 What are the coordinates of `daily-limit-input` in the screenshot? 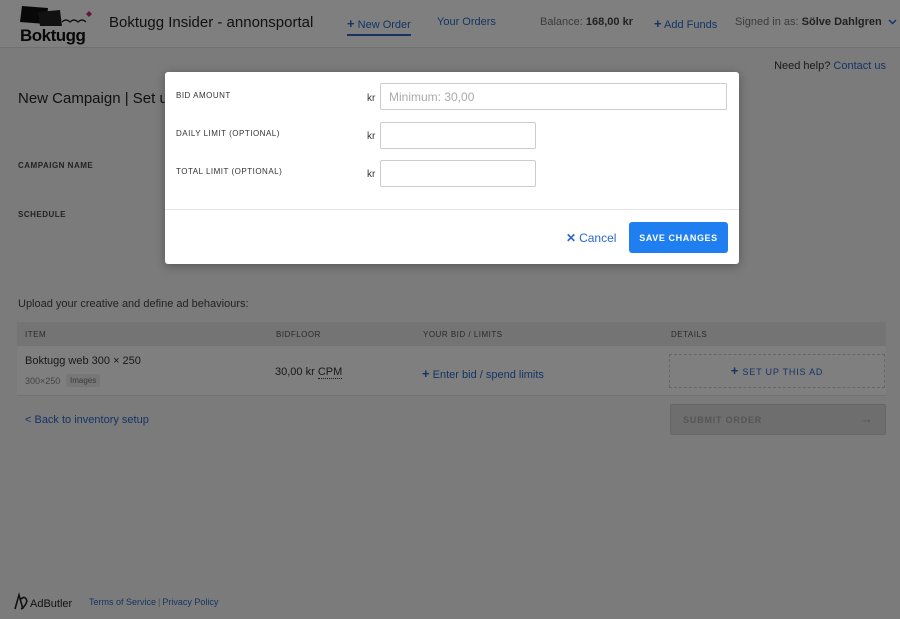 It's located at (458, 135).